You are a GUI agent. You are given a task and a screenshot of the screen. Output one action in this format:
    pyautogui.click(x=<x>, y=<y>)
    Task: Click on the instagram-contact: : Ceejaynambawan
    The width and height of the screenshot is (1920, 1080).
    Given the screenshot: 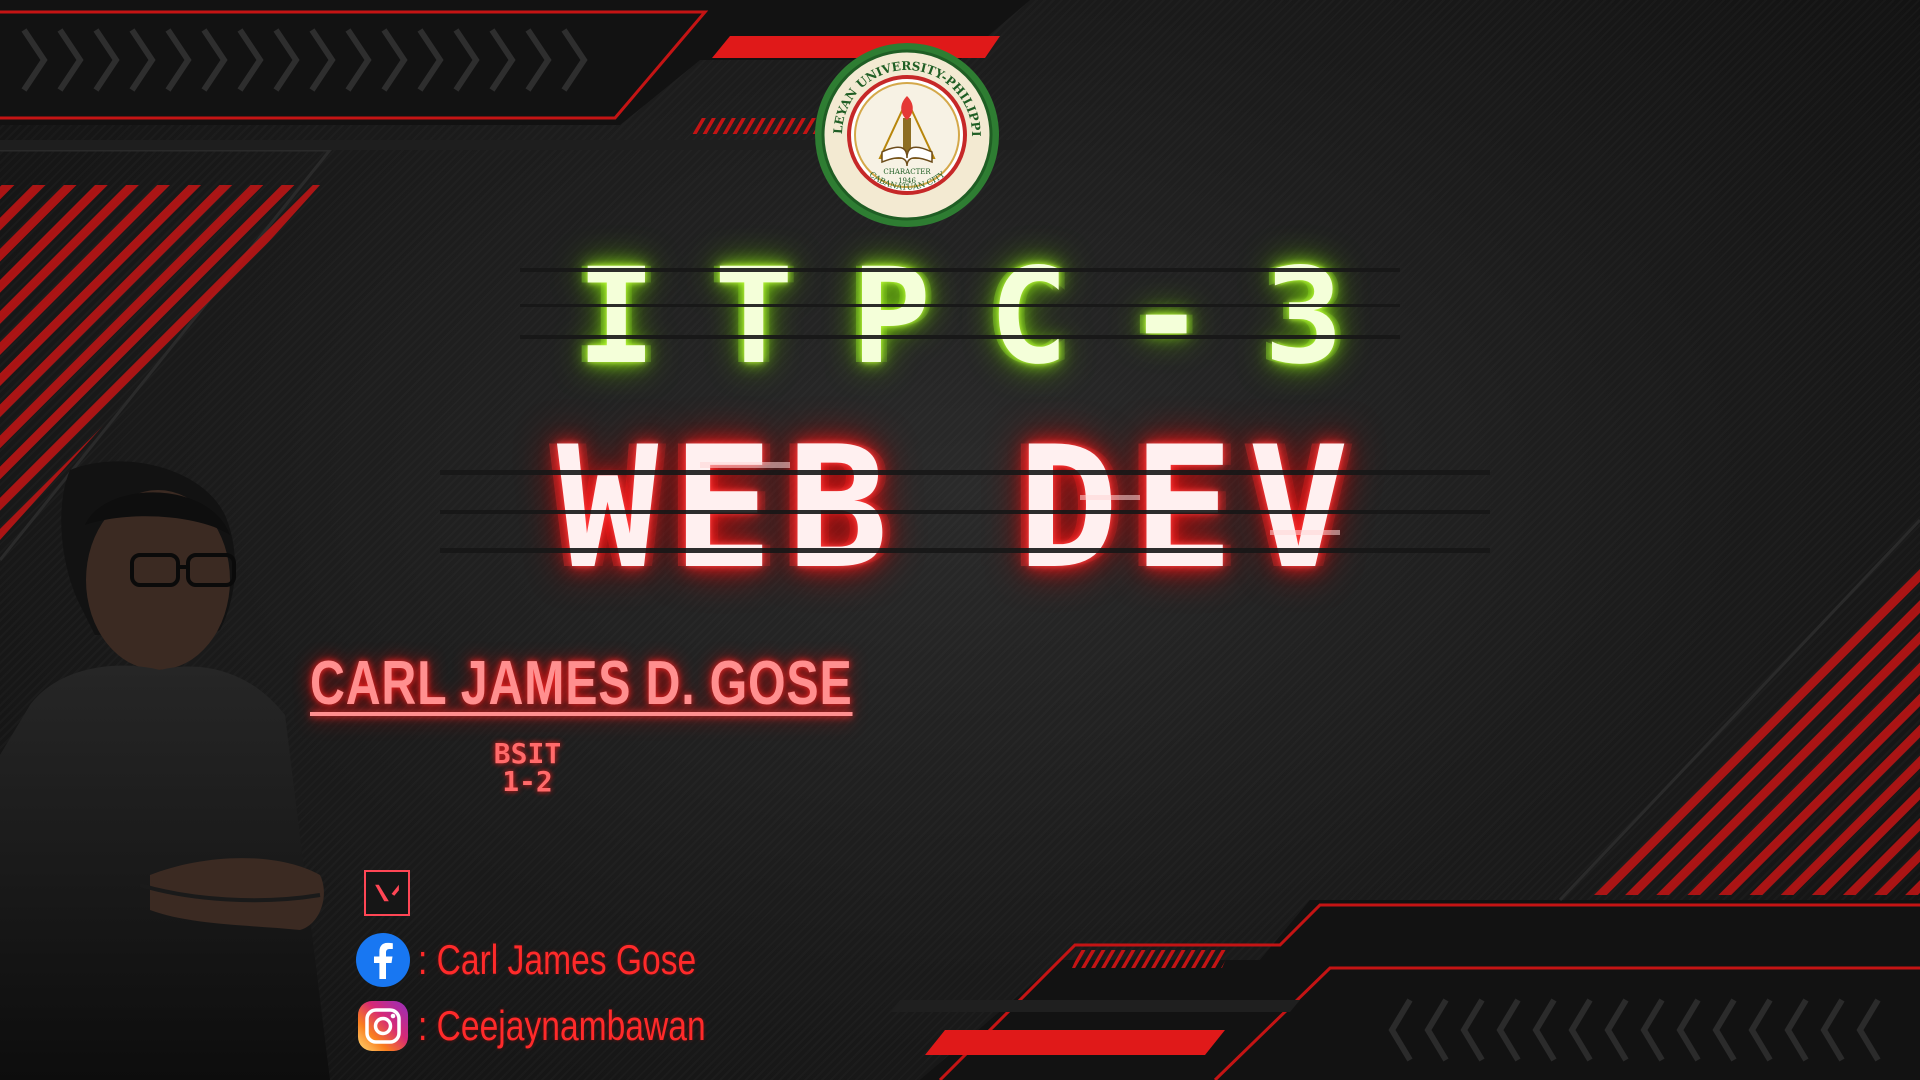 What is the action you would take?
    pyautogui.click(x=567, y=1026)
    